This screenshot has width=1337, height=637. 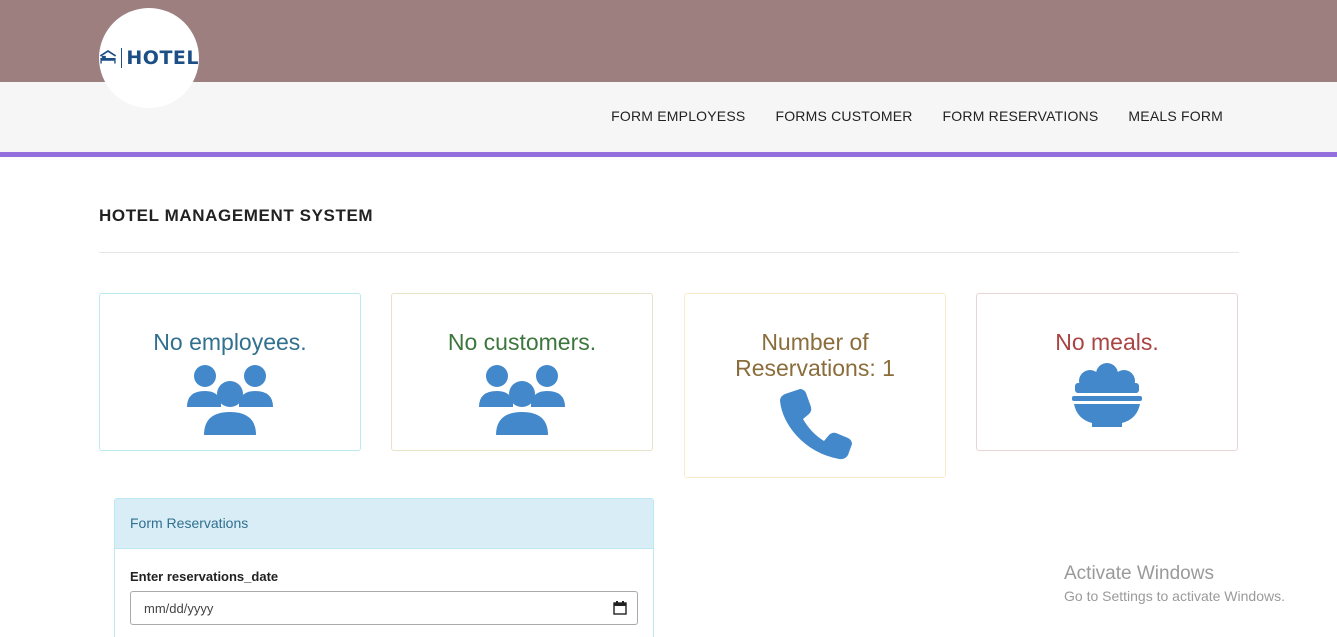 What do you see at coordinates (1107, 342) in the screenshot?
I see `meals-card-label: No meals.` at bounding box center [1107, 342].